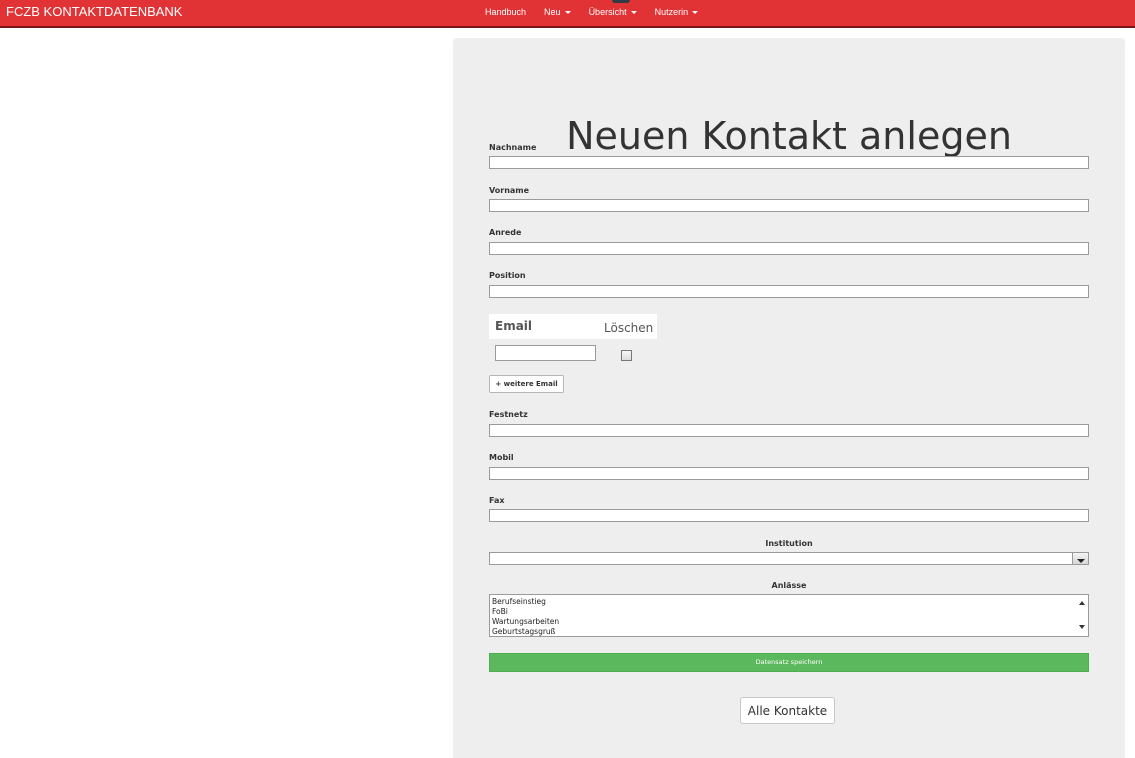  Describe the element at coordinates (94, 11) in the screenshot. I see `app-brand: FCZB KONTAKTDATENBANK` at that location.